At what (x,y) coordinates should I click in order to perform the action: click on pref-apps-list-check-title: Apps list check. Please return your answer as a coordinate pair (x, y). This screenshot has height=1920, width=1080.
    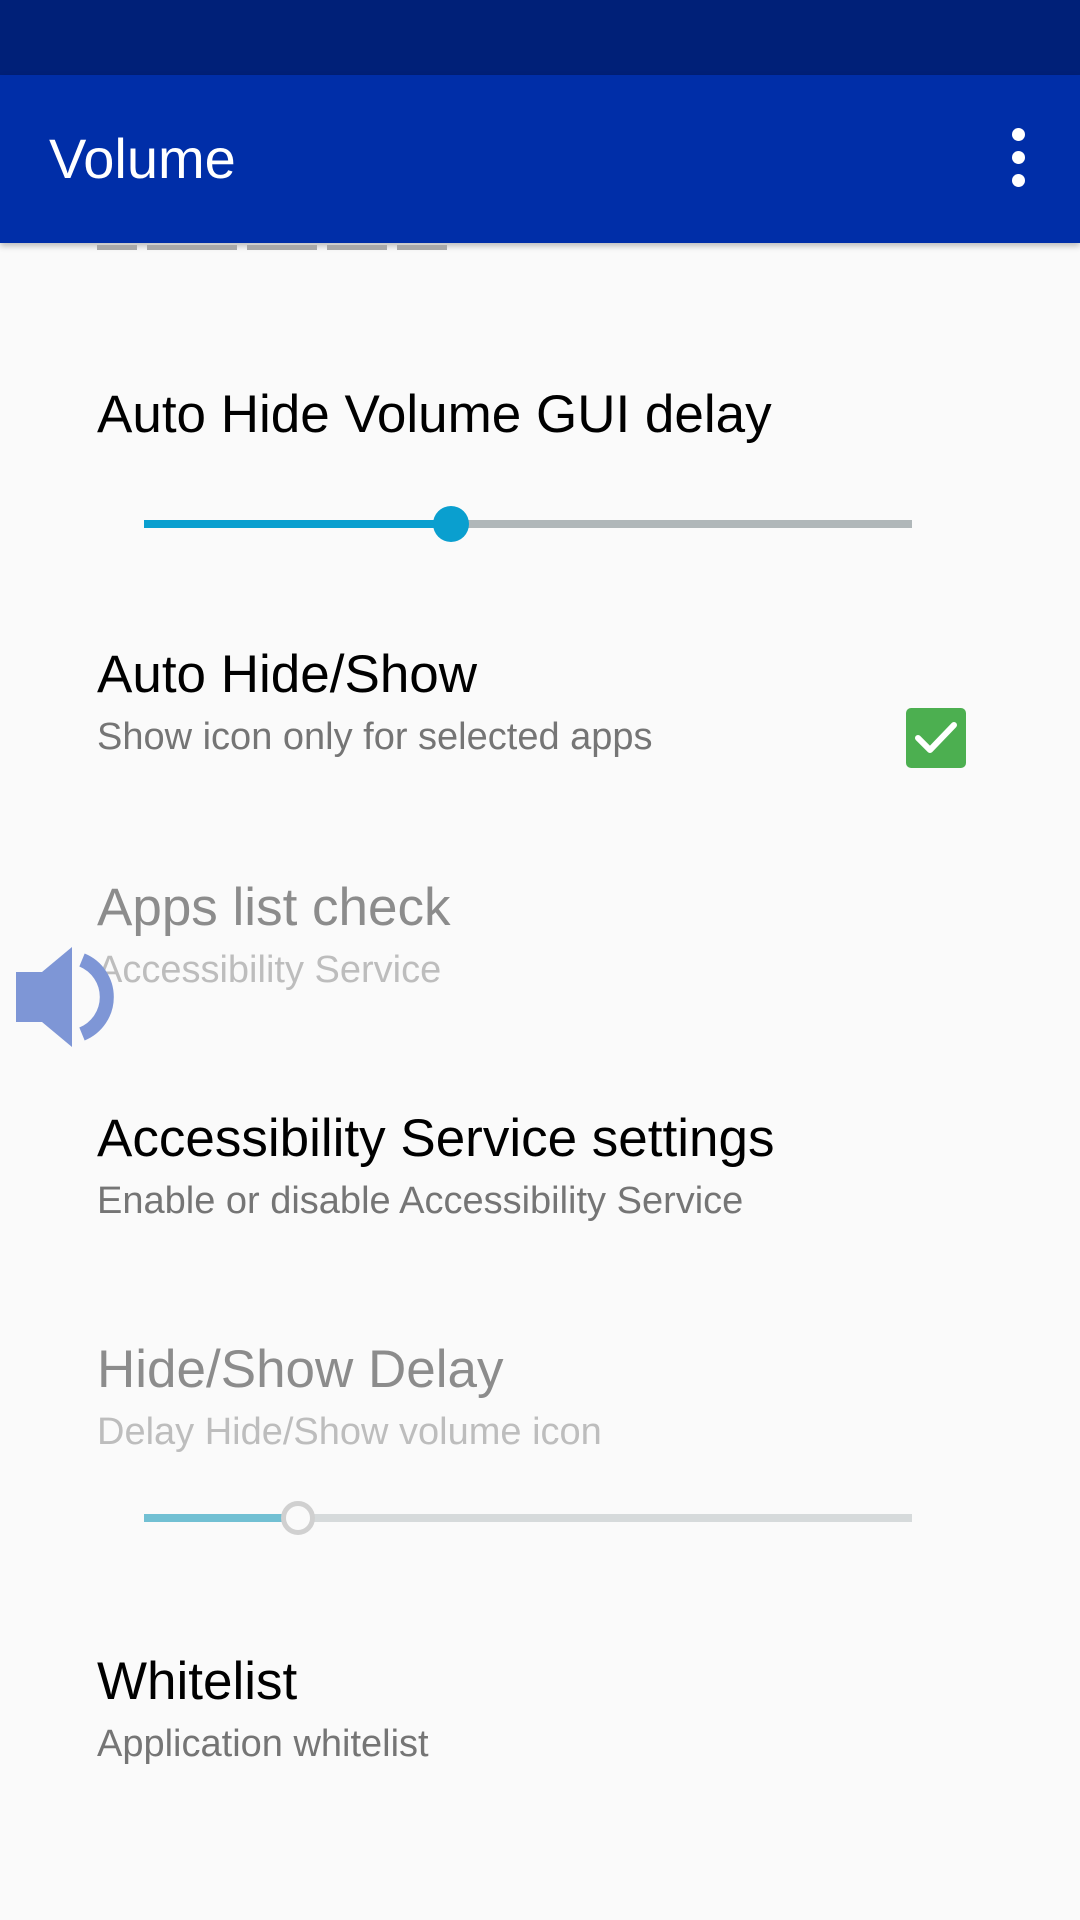
    Looking at the image, I should click on (274, 907).